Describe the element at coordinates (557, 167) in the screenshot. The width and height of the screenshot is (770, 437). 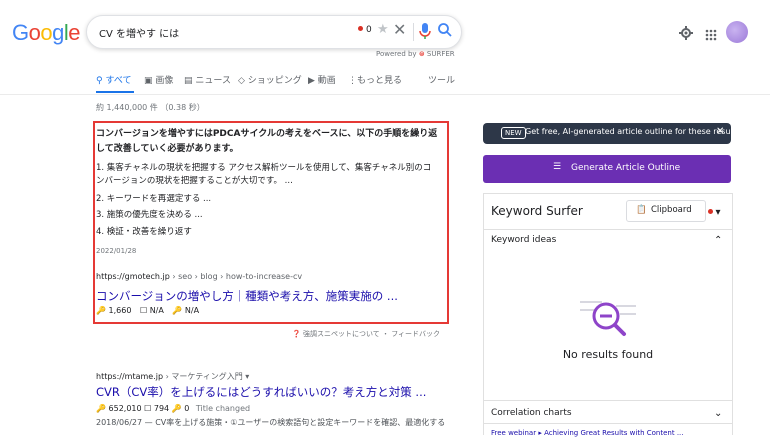
I see `list-icon: ☰` at that location.